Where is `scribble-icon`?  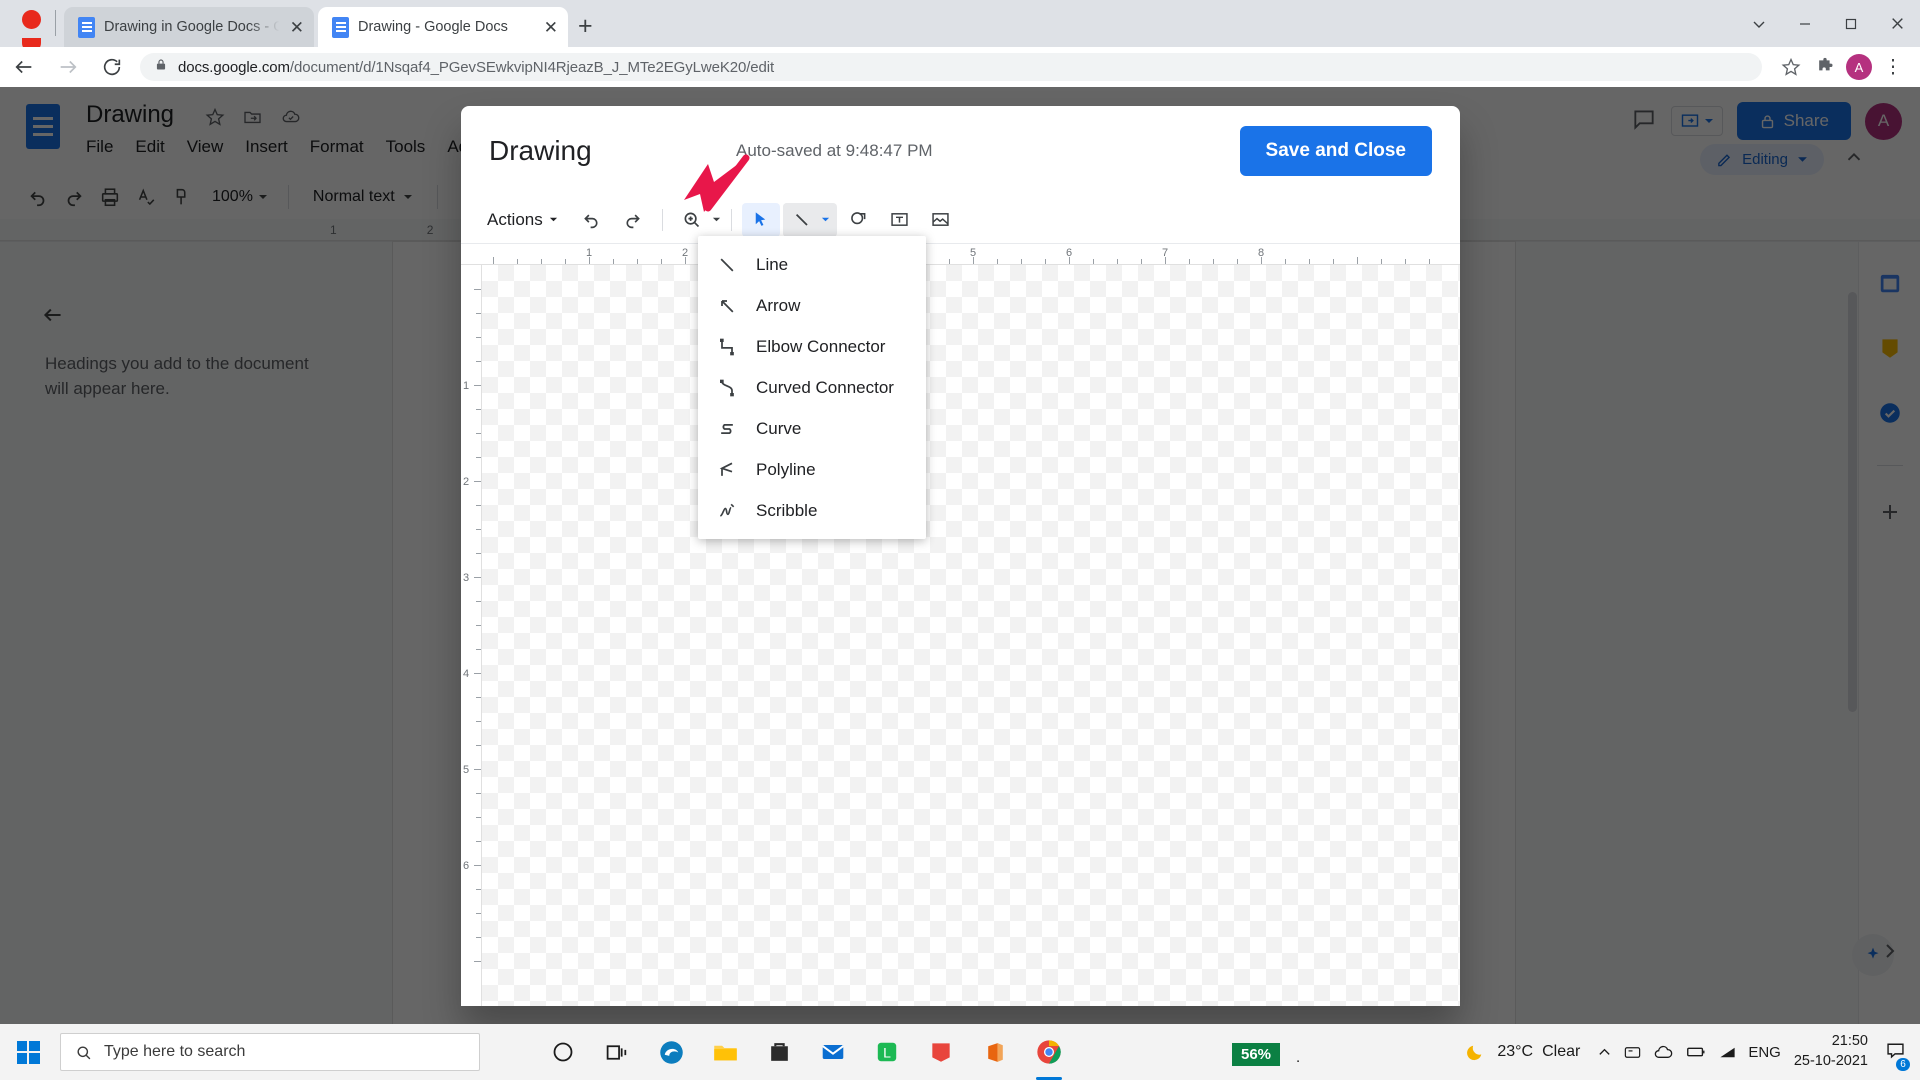
scribble-icon is located at coordinates (727, 511).